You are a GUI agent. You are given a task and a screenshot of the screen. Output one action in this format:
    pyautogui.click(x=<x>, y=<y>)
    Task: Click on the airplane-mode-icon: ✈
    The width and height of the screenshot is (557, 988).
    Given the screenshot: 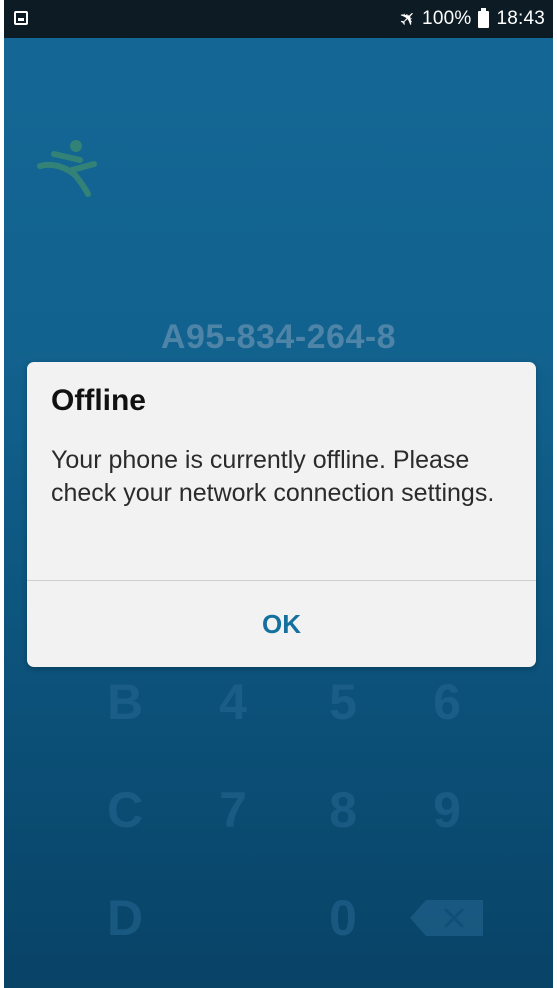 What is the action you would take?
    pyautogui.click(x=408, y=19)
    